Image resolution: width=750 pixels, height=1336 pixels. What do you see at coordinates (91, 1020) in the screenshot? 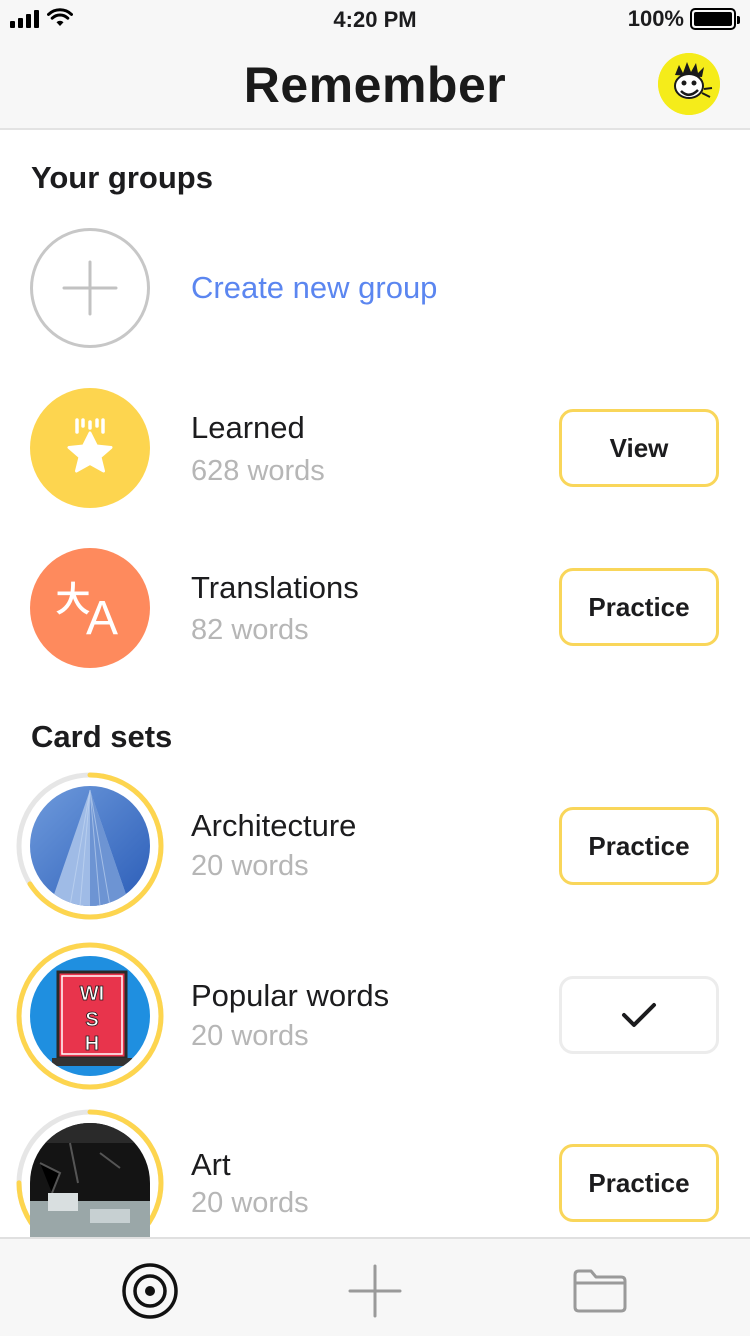
I see `svg-text: S` at bounding box center [91, 1020].